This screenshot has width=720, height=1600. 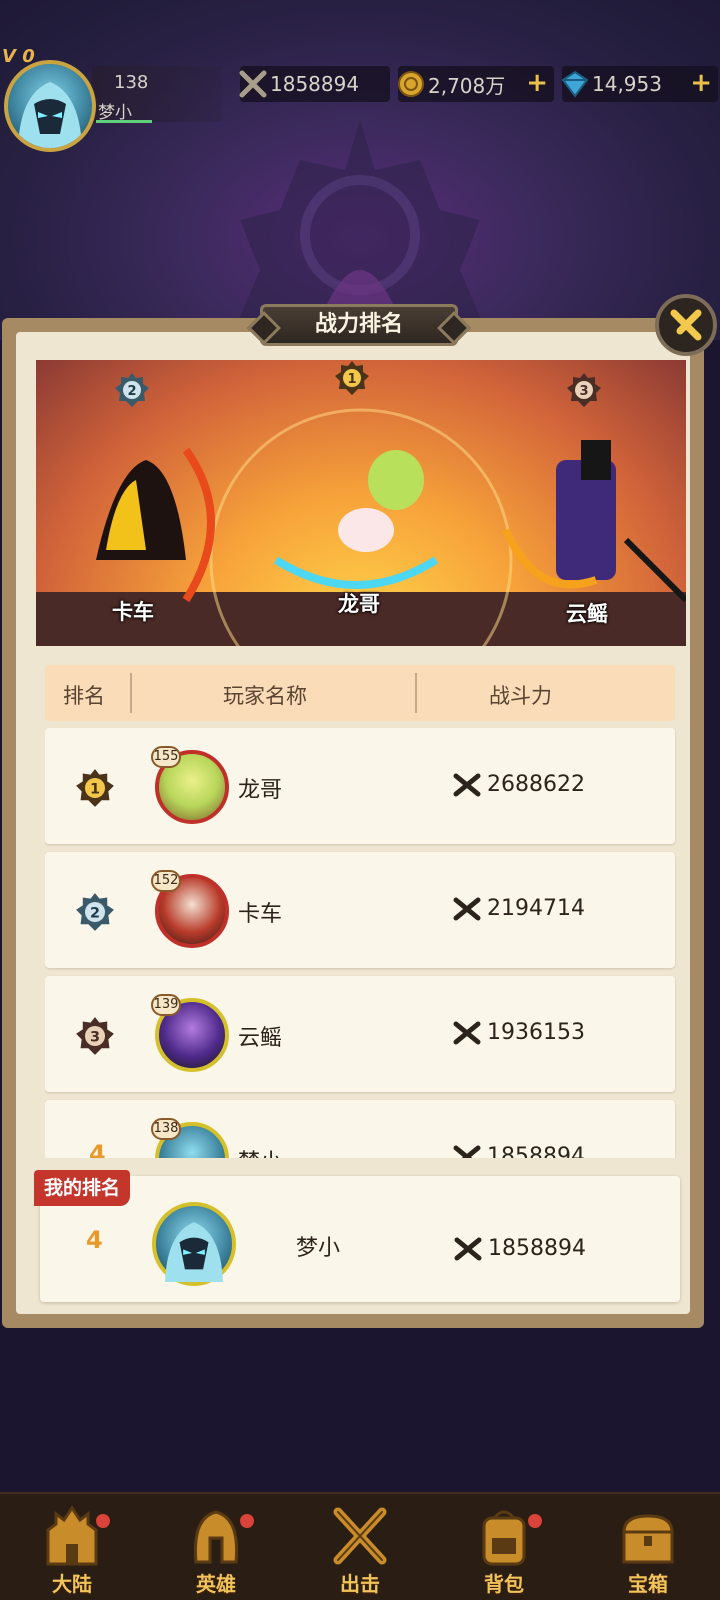 What do you see at coordinates (166, 757) in the screenshot?
I see `player-level-badge: 155` at bounding box center [166, 757].